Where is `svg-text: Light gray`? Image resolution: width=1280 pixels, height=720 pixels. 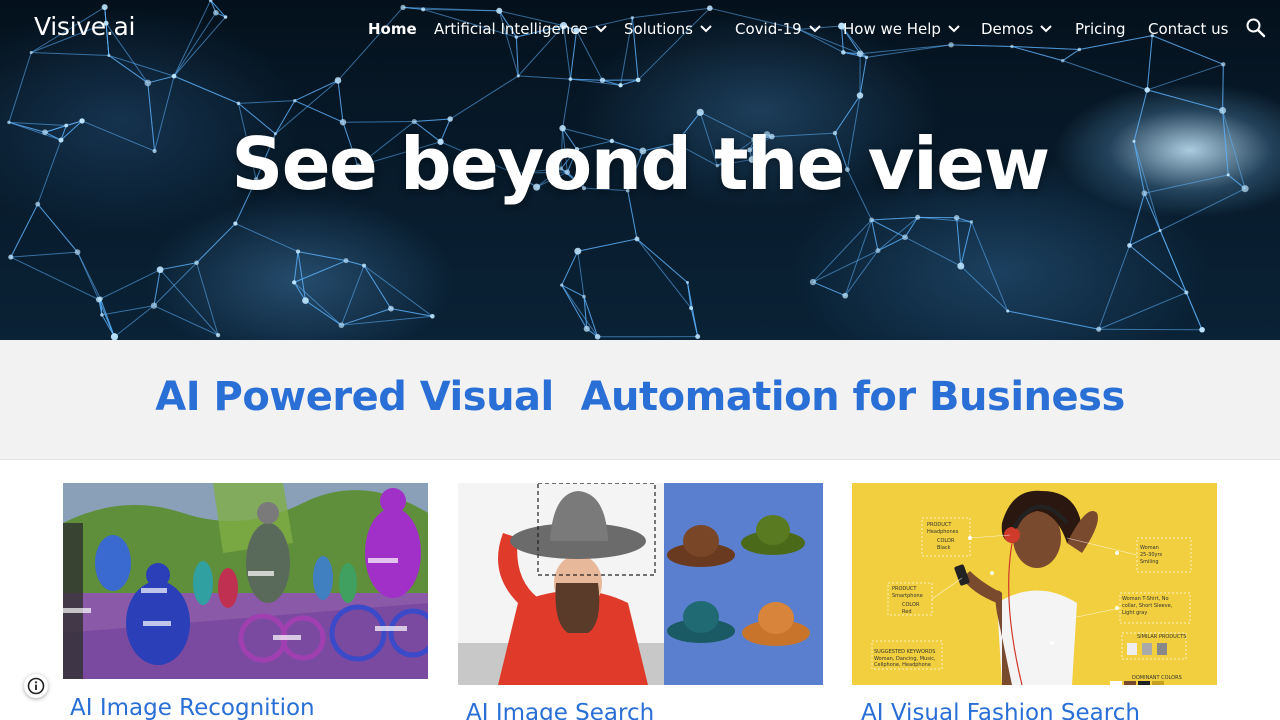
svg-text: Light gray is located at coordinates (1134, 613).